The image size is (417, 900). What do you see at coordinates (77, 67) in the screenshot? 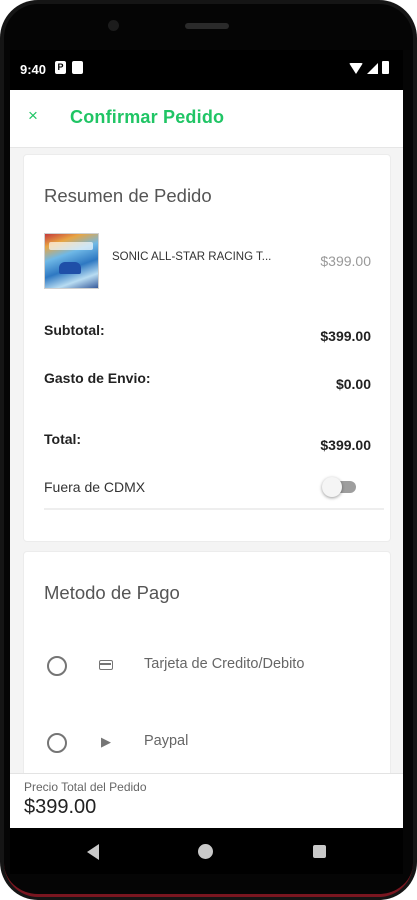
I see `sd-card-icon` at bounding box center [77, 67].